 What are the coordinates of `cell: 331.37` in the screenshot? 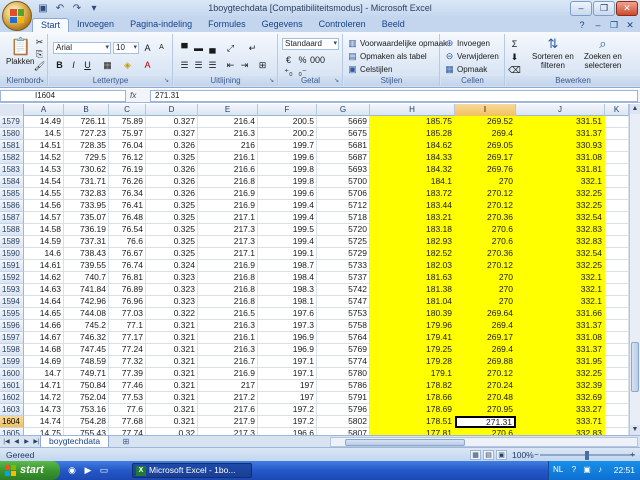 It's located at (560, 326).